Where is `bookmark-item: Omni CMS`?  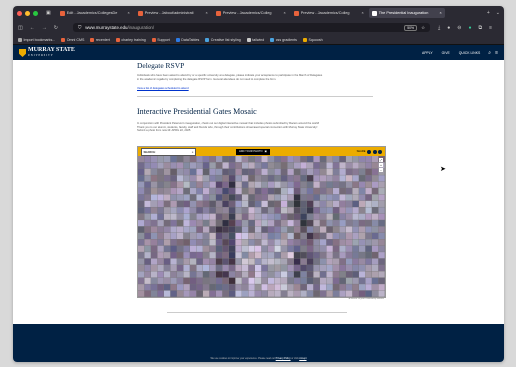 bookmark-item: Omni CMS is located at coordinates (72, 39).